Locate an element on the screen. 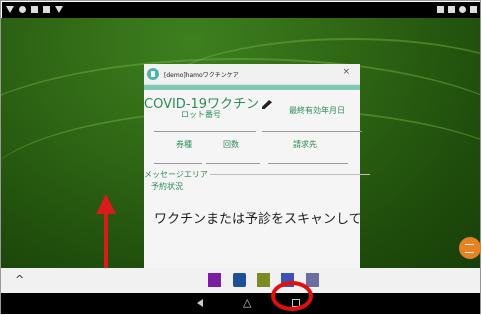 Image resolution: width=482 pixels, height=315 pixels. app-shortcut-purple-icon is located at coordinates (214, 280).